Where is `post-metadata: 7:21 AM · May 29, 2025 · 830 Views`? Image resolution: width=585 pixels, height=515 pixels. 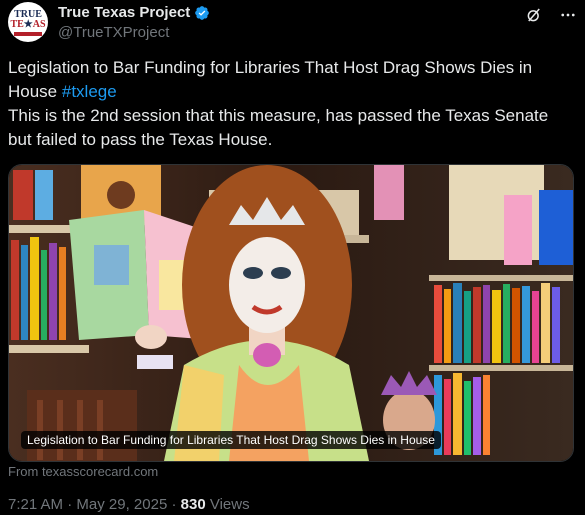 post-metadata: 7:21 AM · May 29, 2025 · 830 Views is located at coordinates (129, 504).